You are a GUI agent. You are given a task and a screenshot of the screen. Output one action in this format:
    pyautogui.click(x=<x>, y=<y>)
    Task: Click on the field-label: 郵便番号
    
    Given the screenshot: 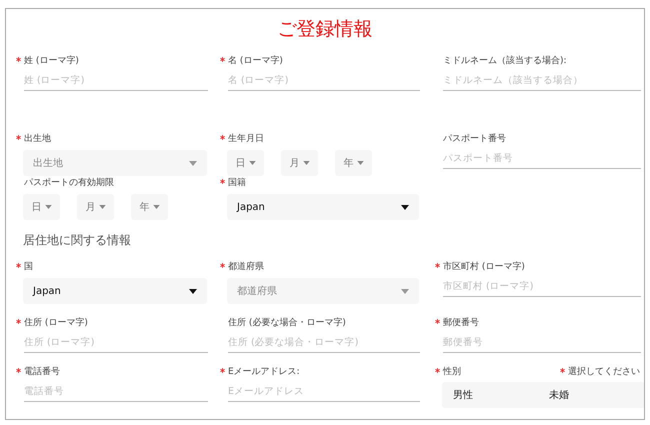 What is the action you would take?
    pyautogui.click(x=461, y=323)
    